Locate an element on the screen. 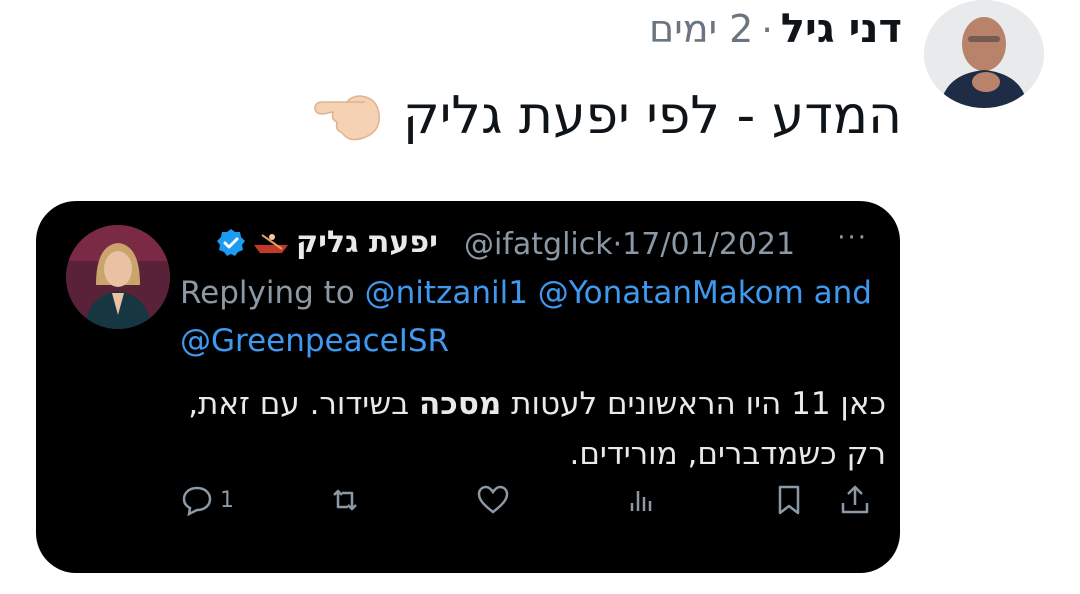 Image resolution: width=1080 pixels, height=594 pixels. quoted-handle-date: @ifatglick·17/01/2021 is located at coordinates (629, 244).